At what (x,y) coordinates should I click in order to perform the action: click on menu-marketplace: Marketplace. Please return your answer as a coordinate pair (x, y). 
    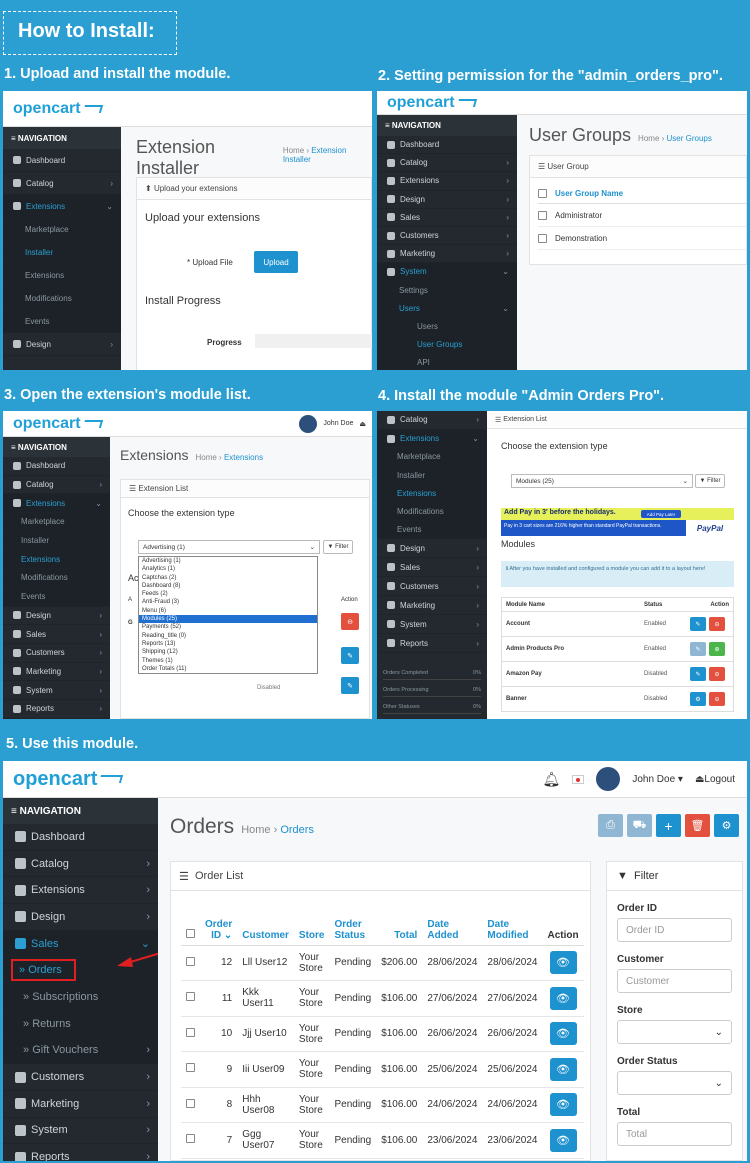
    Looking at the image, I should click on (432, 457).